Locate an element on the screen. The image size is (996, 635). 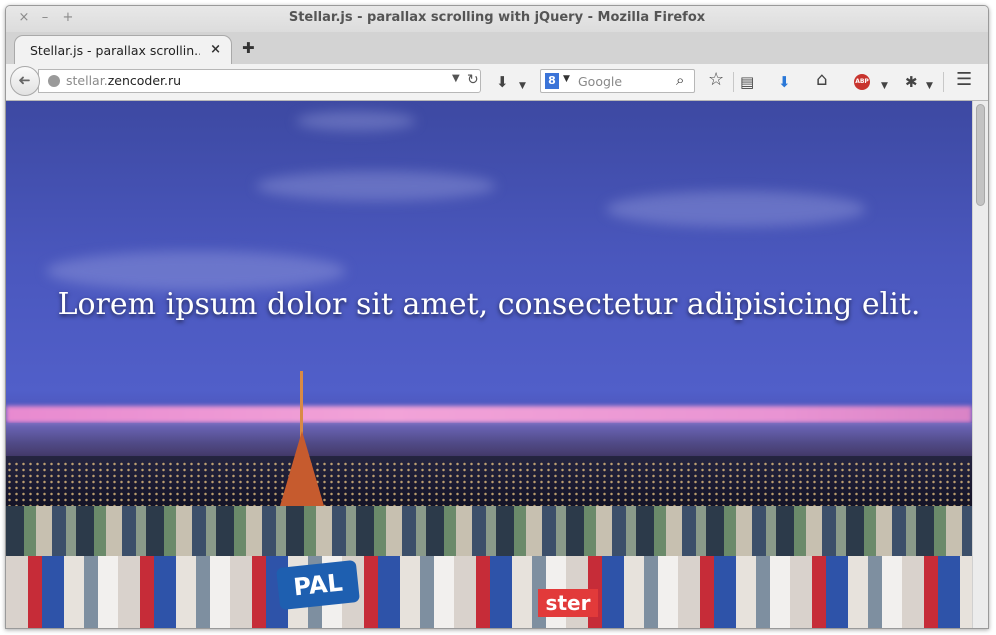
pal-sign: PAL is located at coordinates (318, 585).